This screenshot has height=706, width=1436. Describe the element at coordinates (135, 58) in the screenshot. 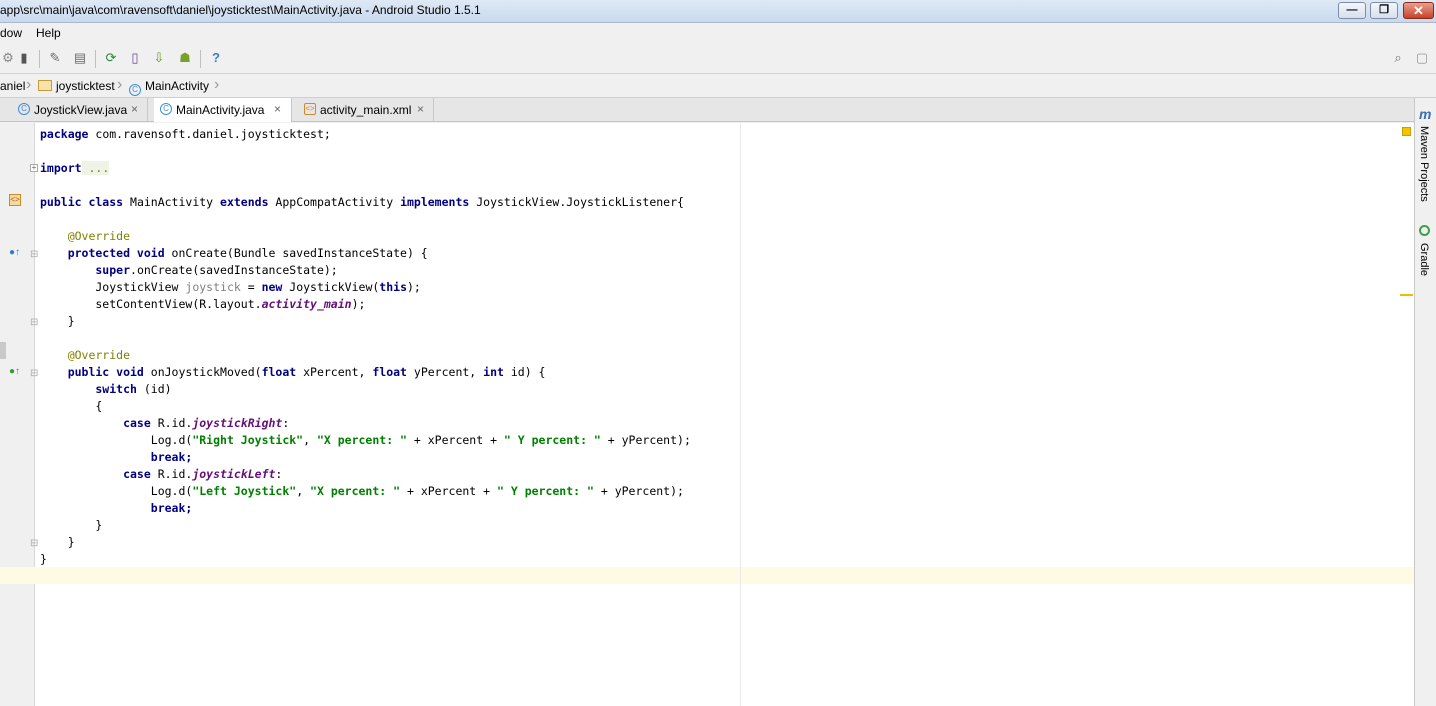

I see `avd-manager-icon: ▯` at that location.